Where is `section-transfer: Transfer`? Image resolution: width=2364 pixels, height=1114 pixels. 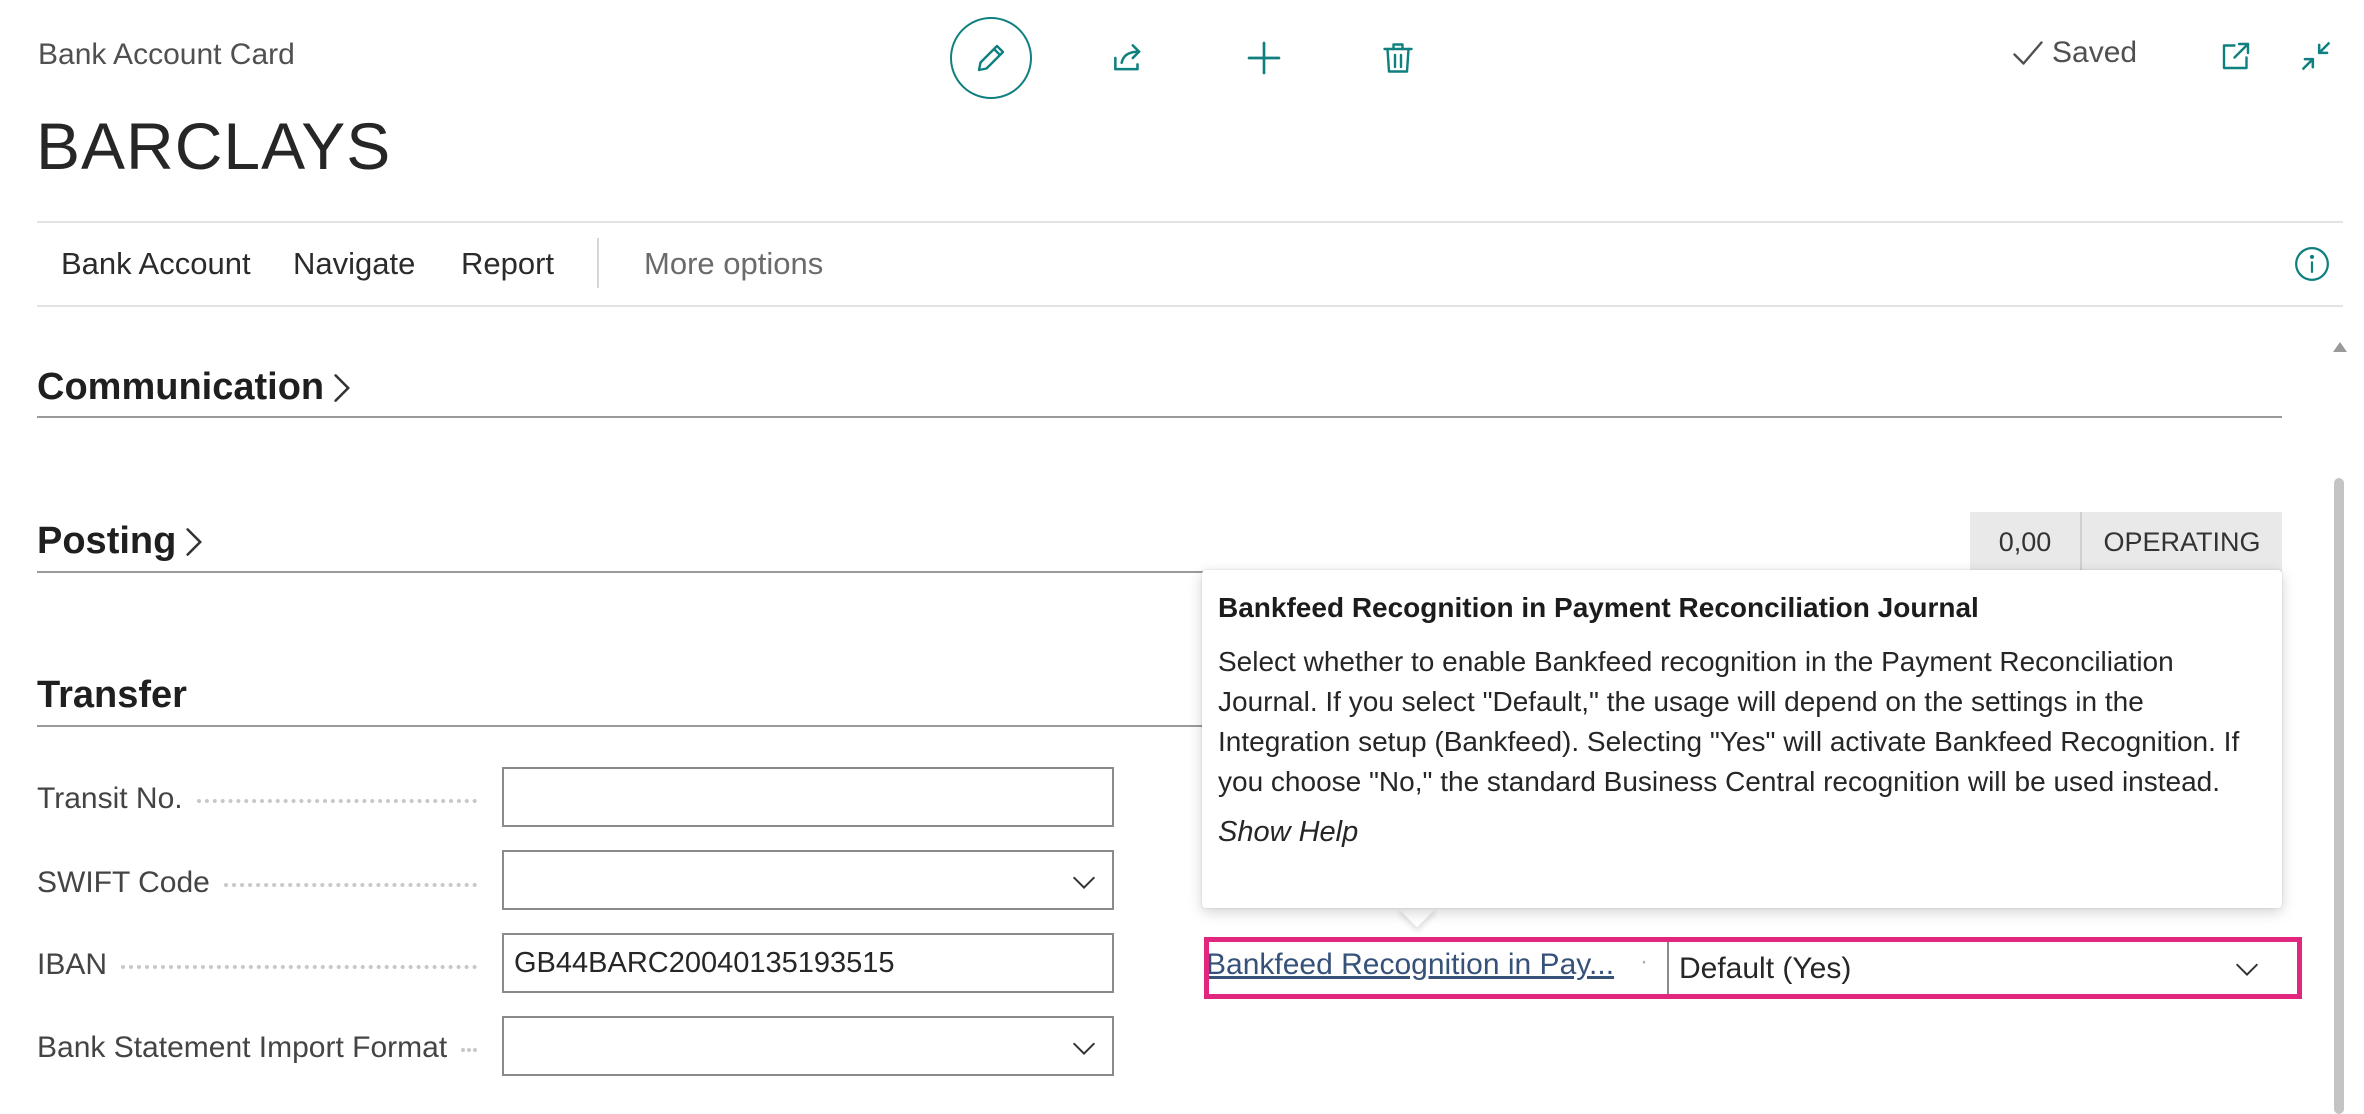
section-transfer: Transfer is located at coordinates (112, 695).